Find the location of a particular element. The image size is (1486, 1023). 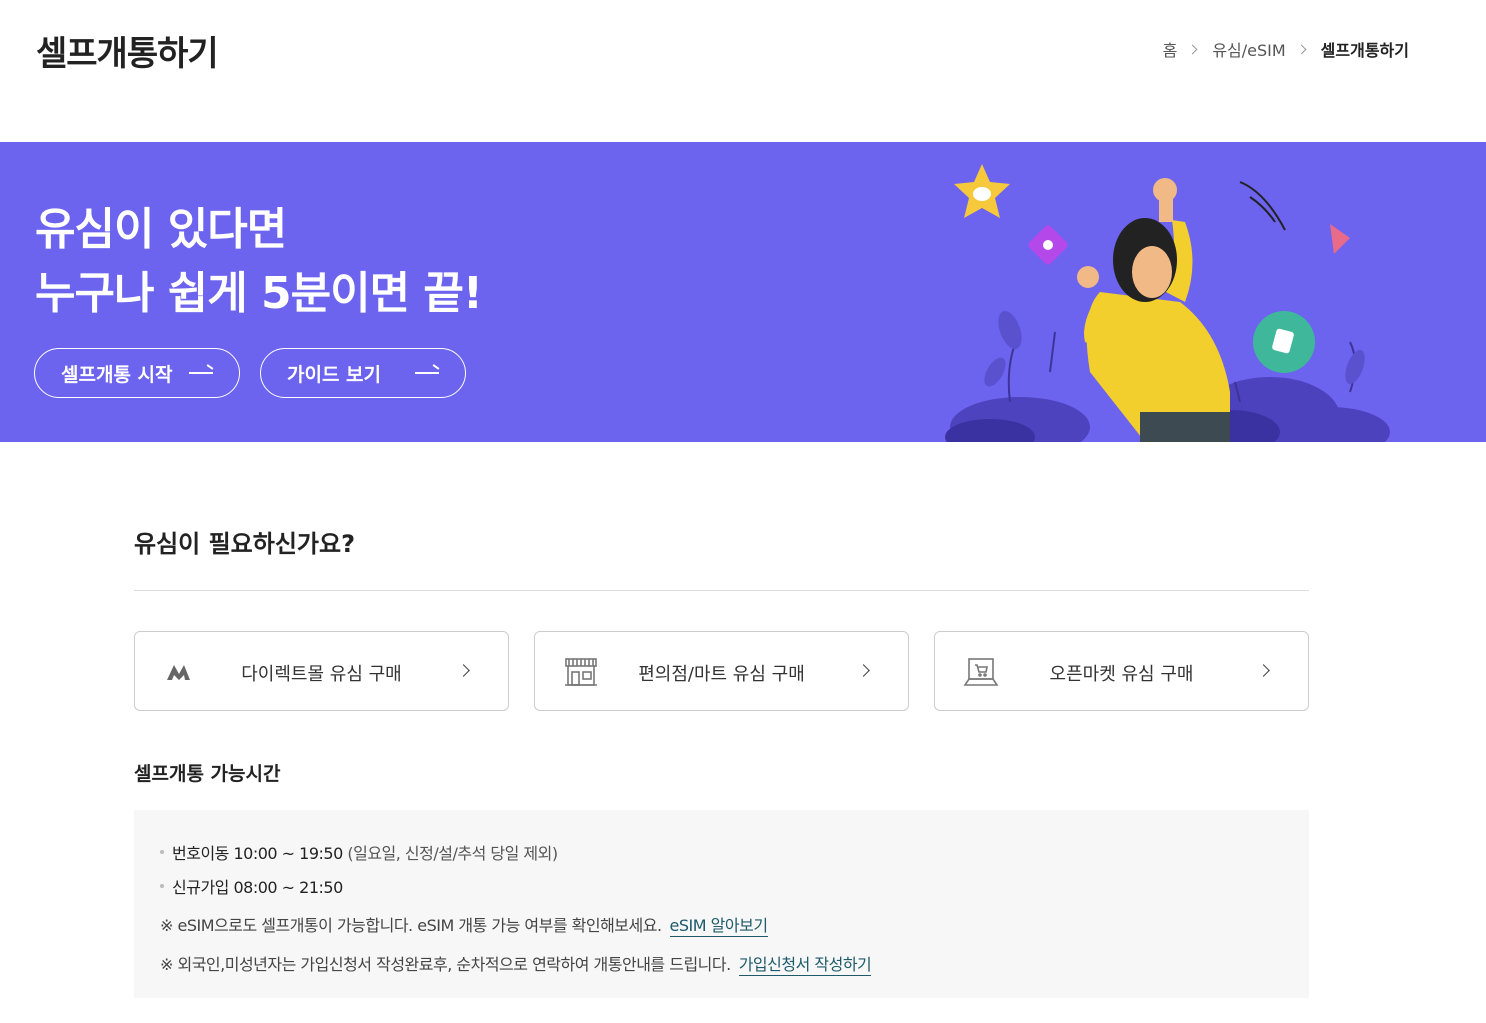

hero-headline-line1: 유심이 있다면 is located at coordinates (161, 229).